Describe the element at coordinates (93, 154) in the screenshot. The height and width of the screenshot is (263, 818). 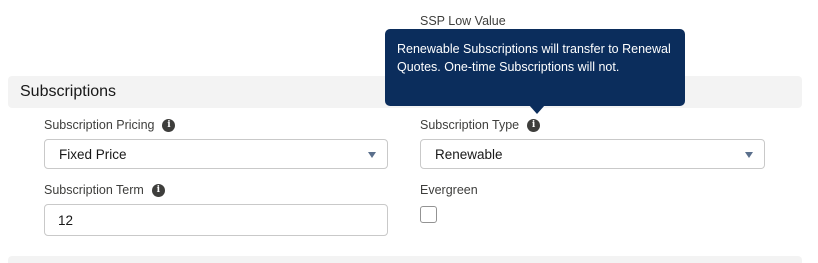
I see `subscription-pricing-value: Fixed Price` at that location.